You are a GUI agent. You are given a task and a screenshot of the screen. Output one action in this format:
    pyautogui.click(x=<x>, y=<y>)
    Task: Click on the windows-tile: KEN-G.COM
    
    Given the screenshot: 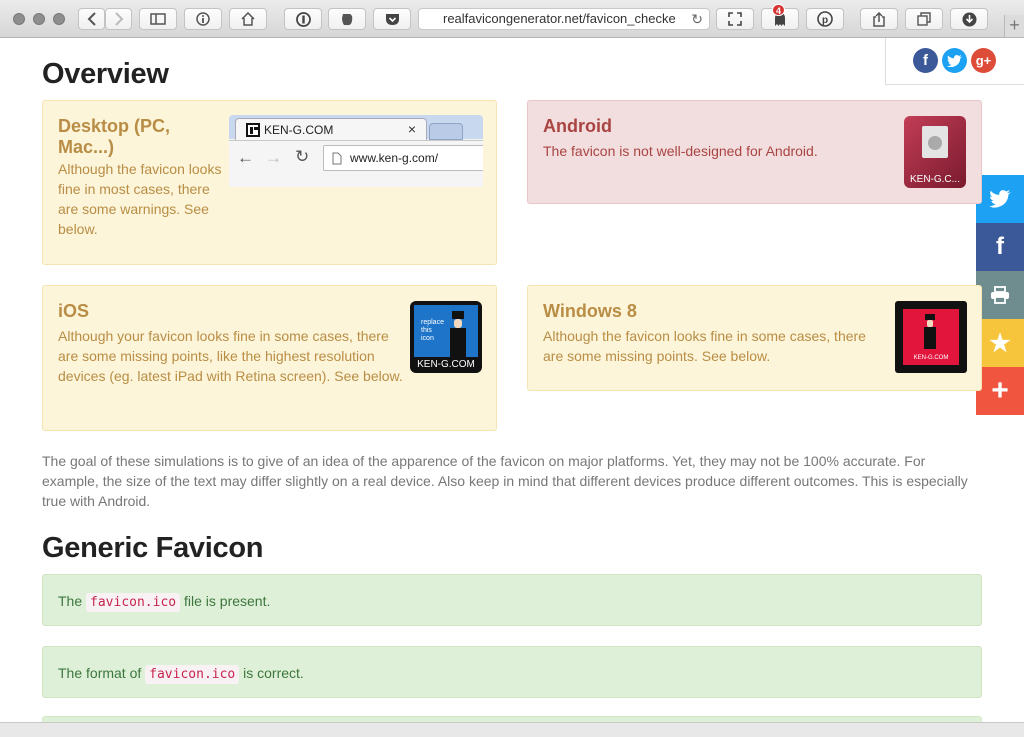 What is the action you would take?
    pyautogui.click(x=931, y=337)
    